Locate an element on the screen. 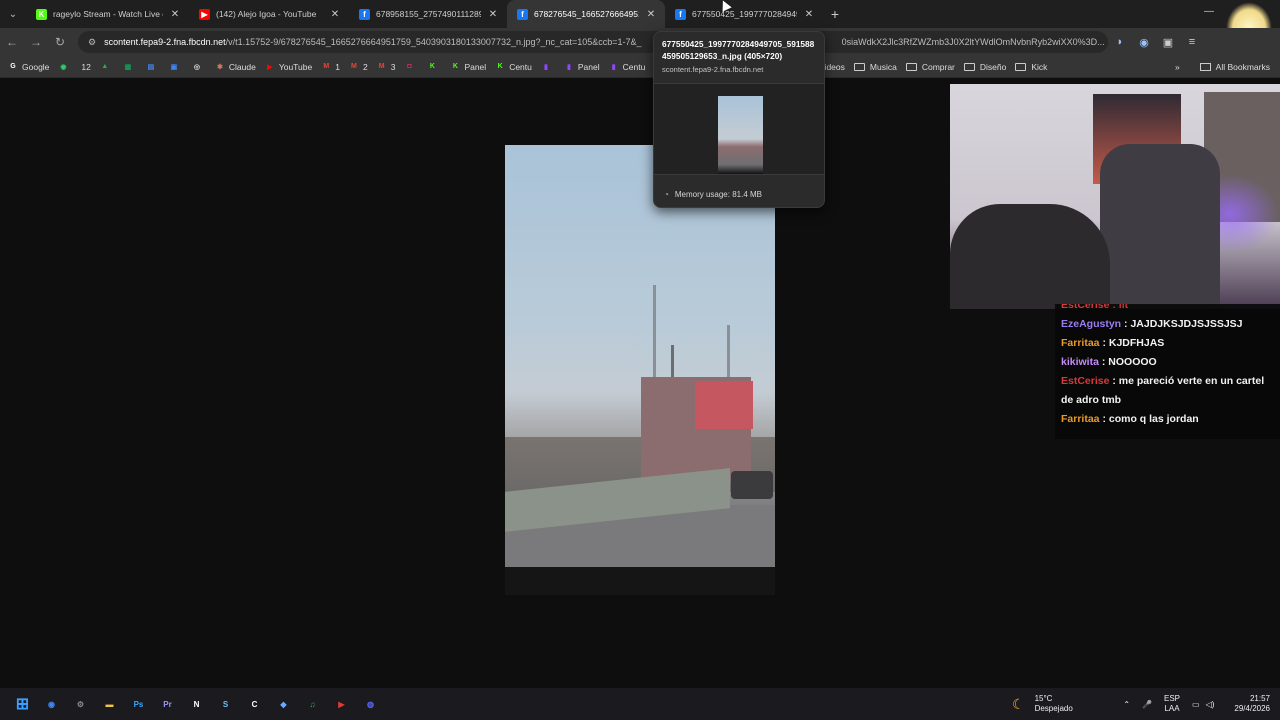 This screenshot has width=1280, height=720. all-bookmarks-button: » All Bookmarks is located at coordinates (1218, 66).